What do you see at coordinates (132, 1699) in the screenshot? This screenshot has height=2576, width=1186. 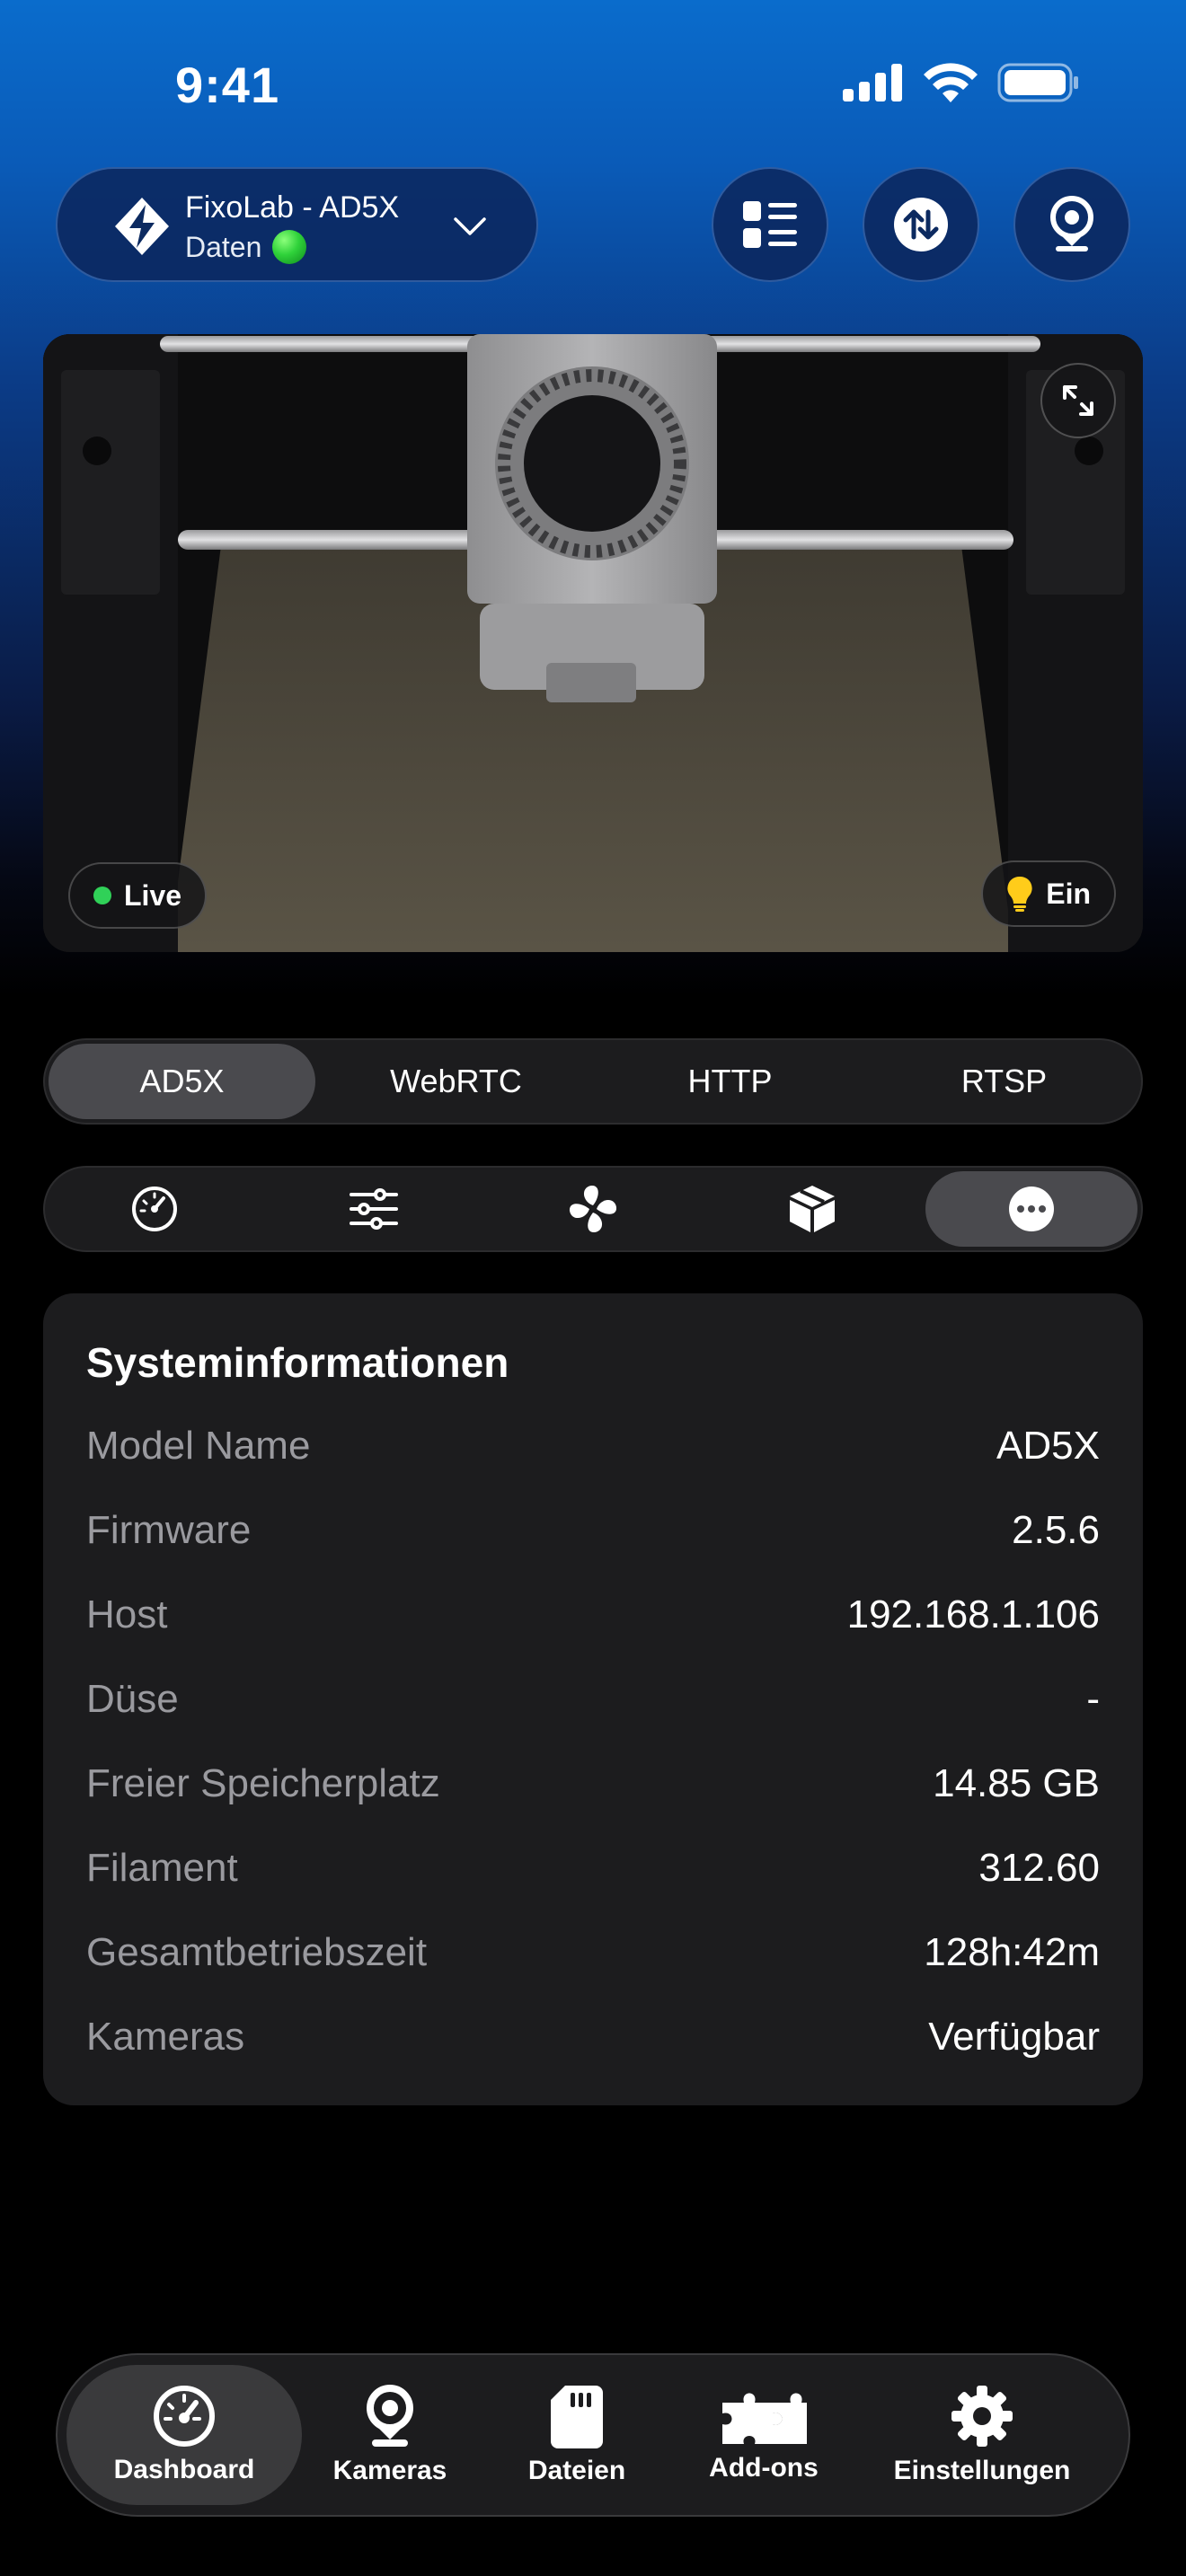 I see `info-label: Düse` at bounding box center [132, 1699].